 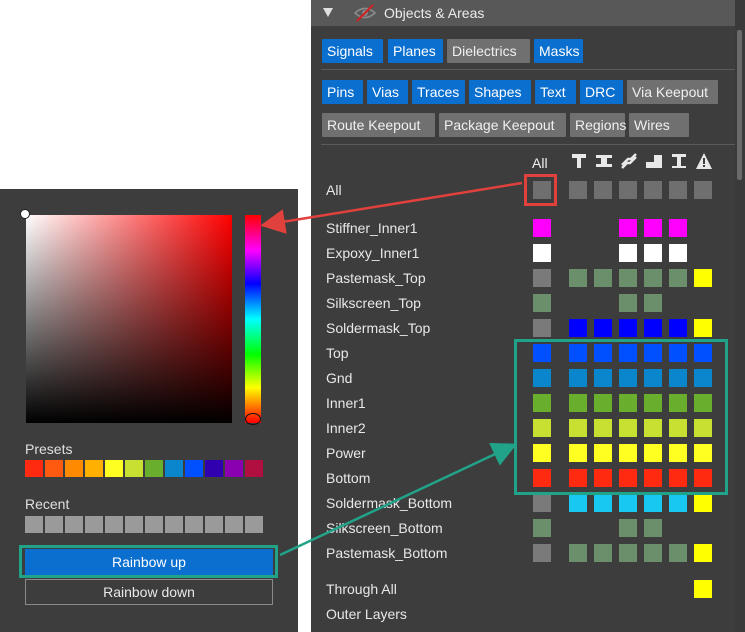 What do you see at coordinates (398, 500) in the screenshot?
I see `teal-arrow` at bounding box center [398, 500].